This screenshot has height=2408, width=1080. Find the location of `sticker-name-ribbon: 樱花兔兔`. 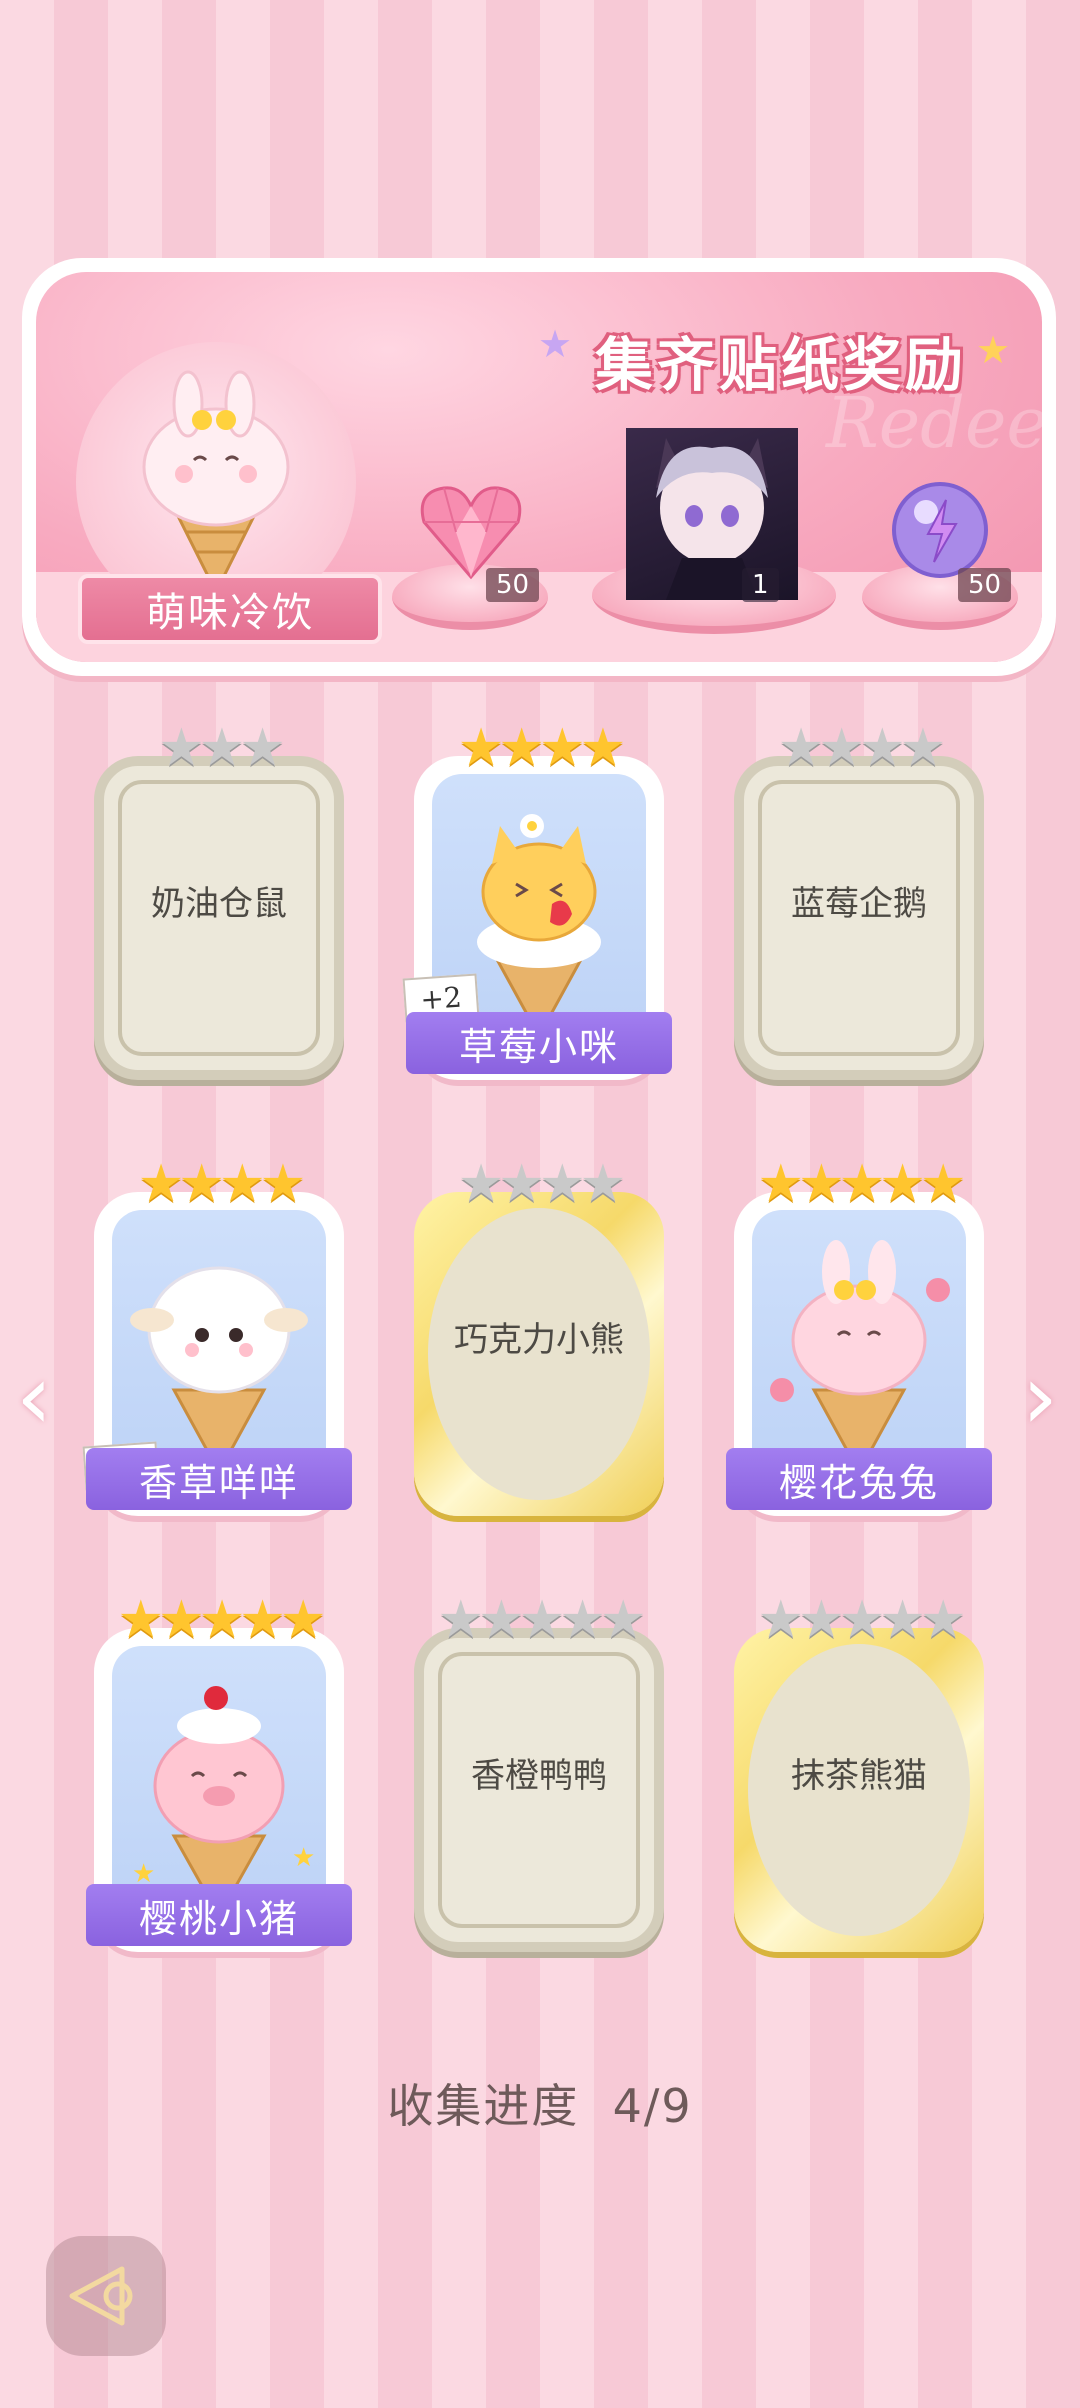

sticker-name-ribbon: 樱花兔兔 is located at coordinates (859, 1479).